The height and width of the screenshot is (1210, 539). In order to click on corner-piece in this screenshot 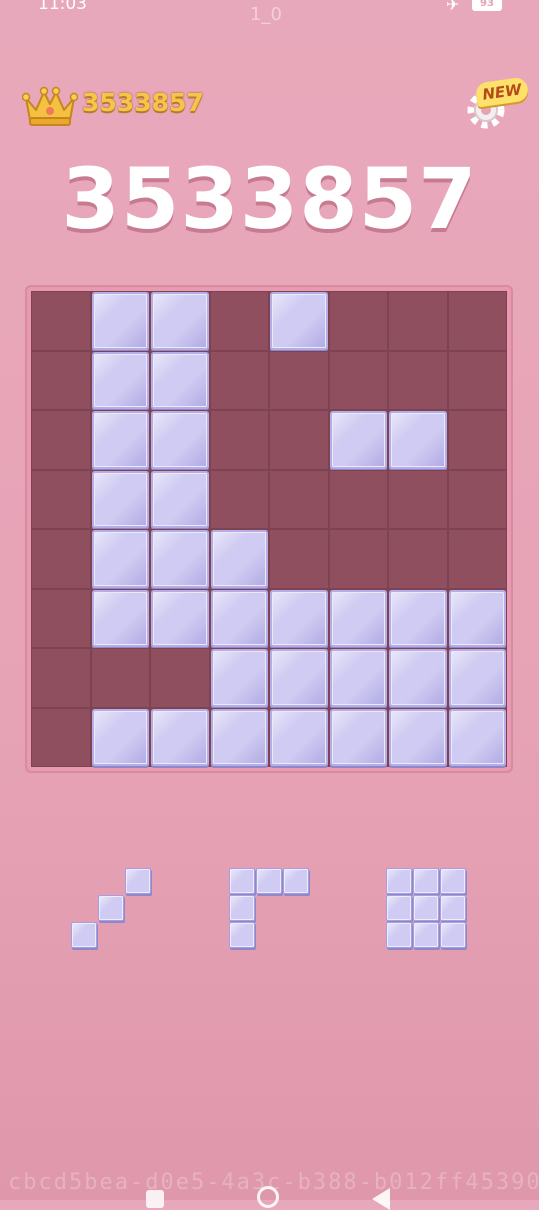, I will do `click(270, 909)`.